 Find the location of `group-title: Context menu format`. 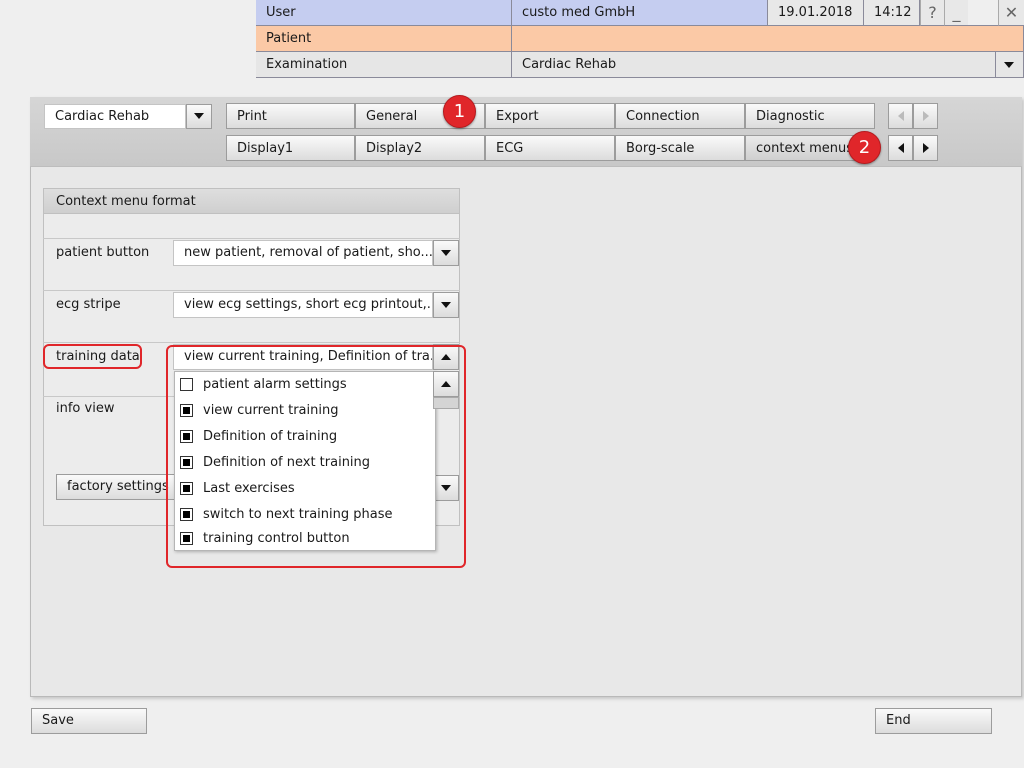

group-title: Context menu format is located at coordinates (251, 201).